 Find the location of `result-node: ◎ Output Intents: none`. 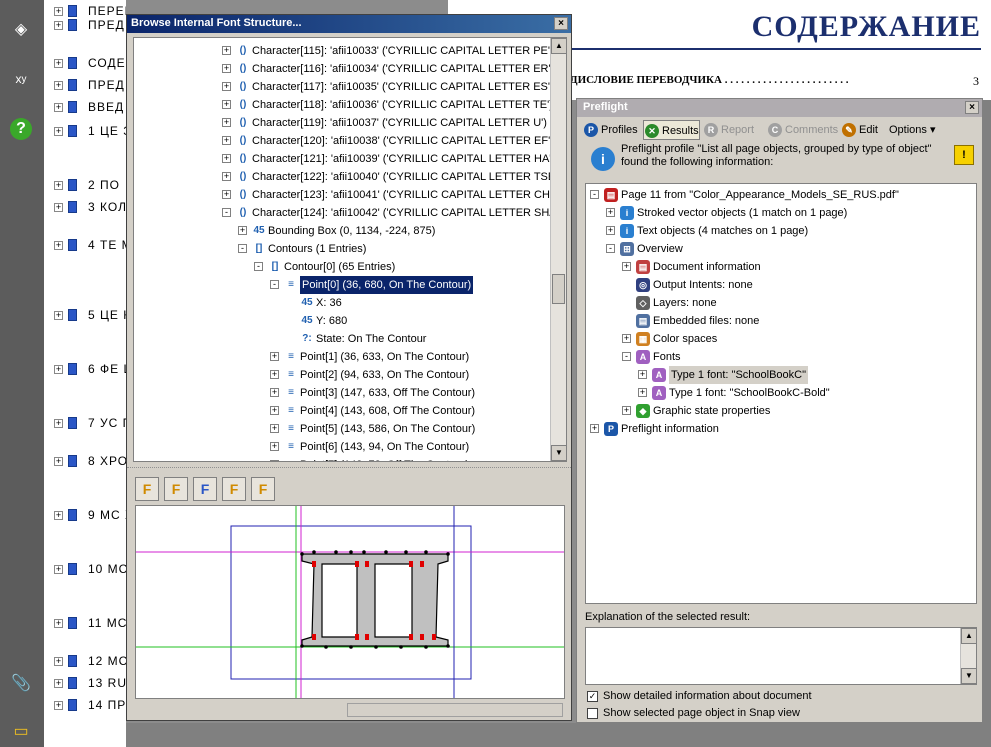

result-node: ◎ Output Intents: none is located at coordinates (781, 285).